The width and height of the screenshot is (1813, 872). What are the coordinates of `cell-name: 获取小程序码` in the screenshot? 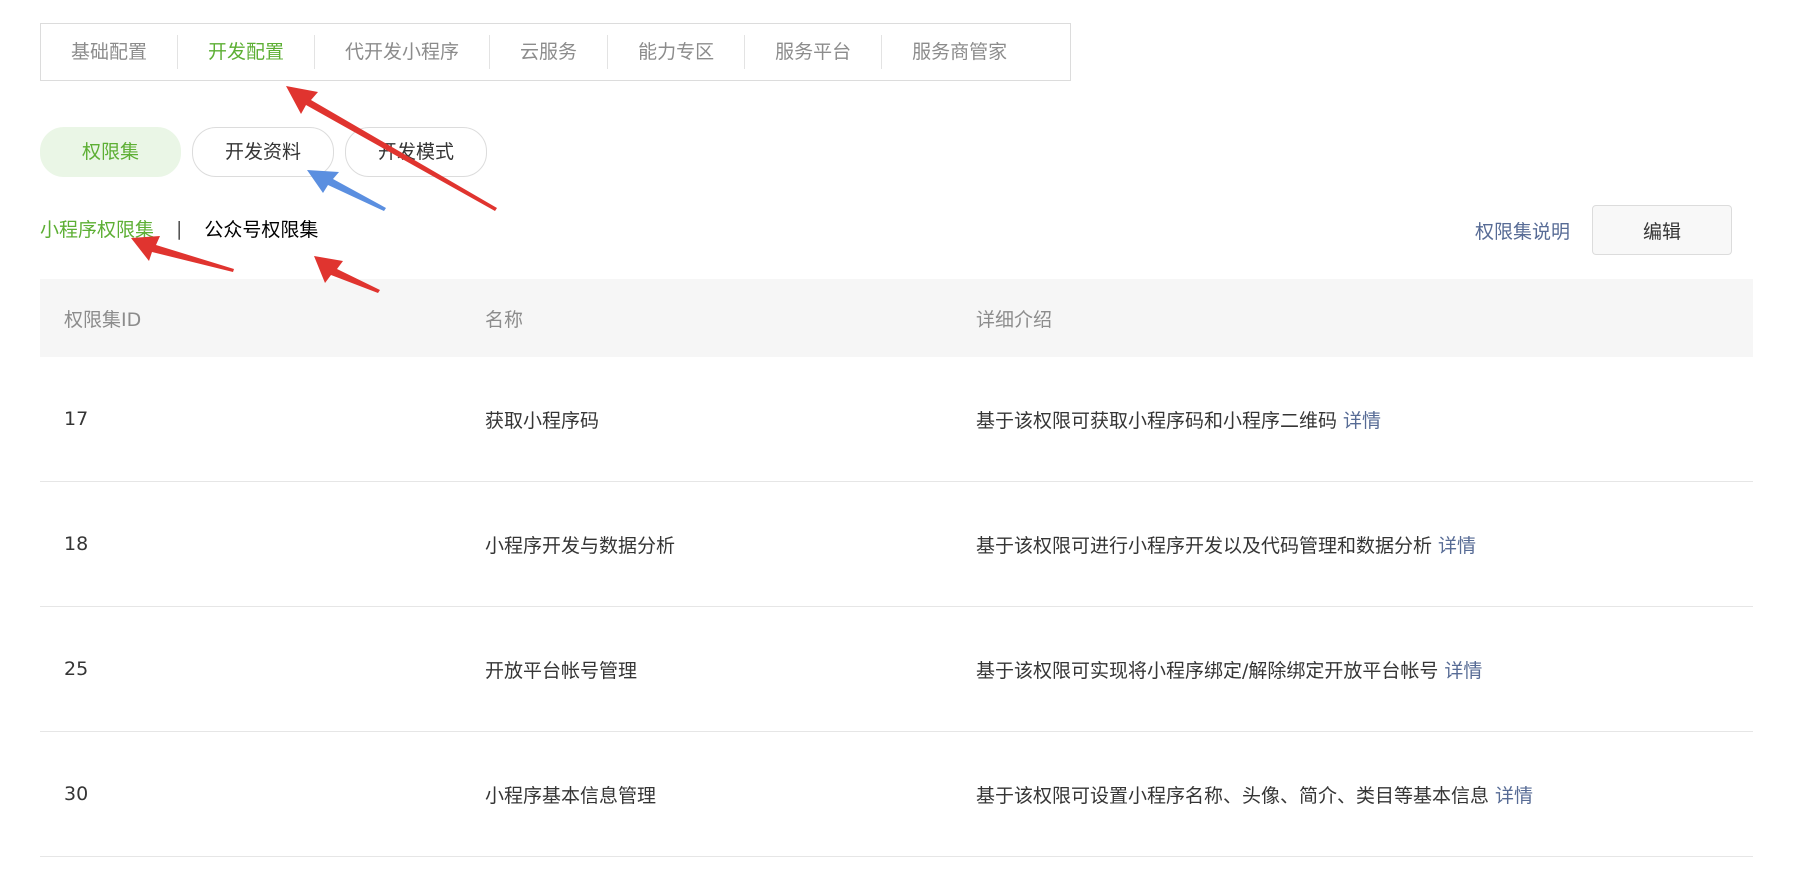 It's located at (542, 420).